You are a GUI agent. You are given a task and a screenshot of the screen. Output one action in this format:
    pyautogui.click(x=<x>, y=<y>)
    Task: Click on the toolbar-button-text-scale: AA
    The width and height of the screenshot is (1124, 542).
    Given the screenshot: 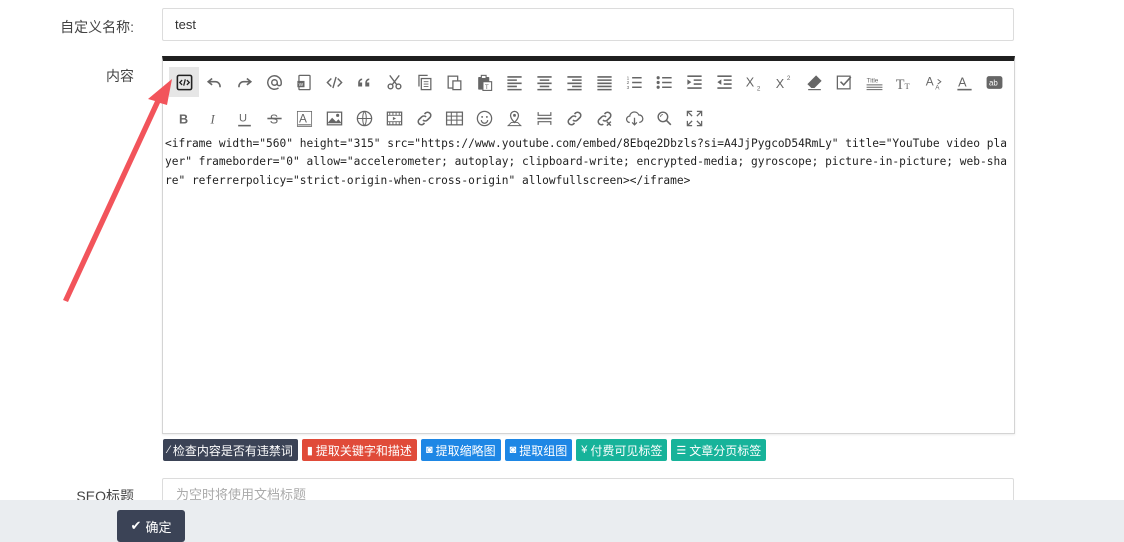 What is the action you would take?
    pyautogui.click(x=934, y=82)
    